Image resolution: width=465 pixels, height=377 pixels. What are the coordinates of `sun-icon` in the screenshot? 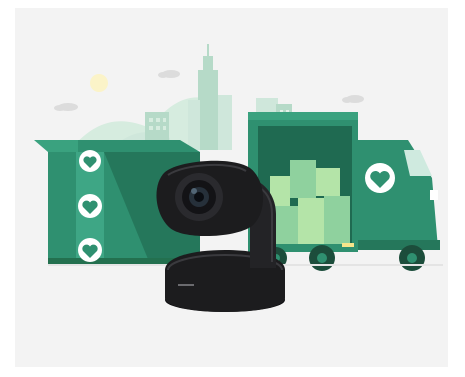 It's located at (99, 83).